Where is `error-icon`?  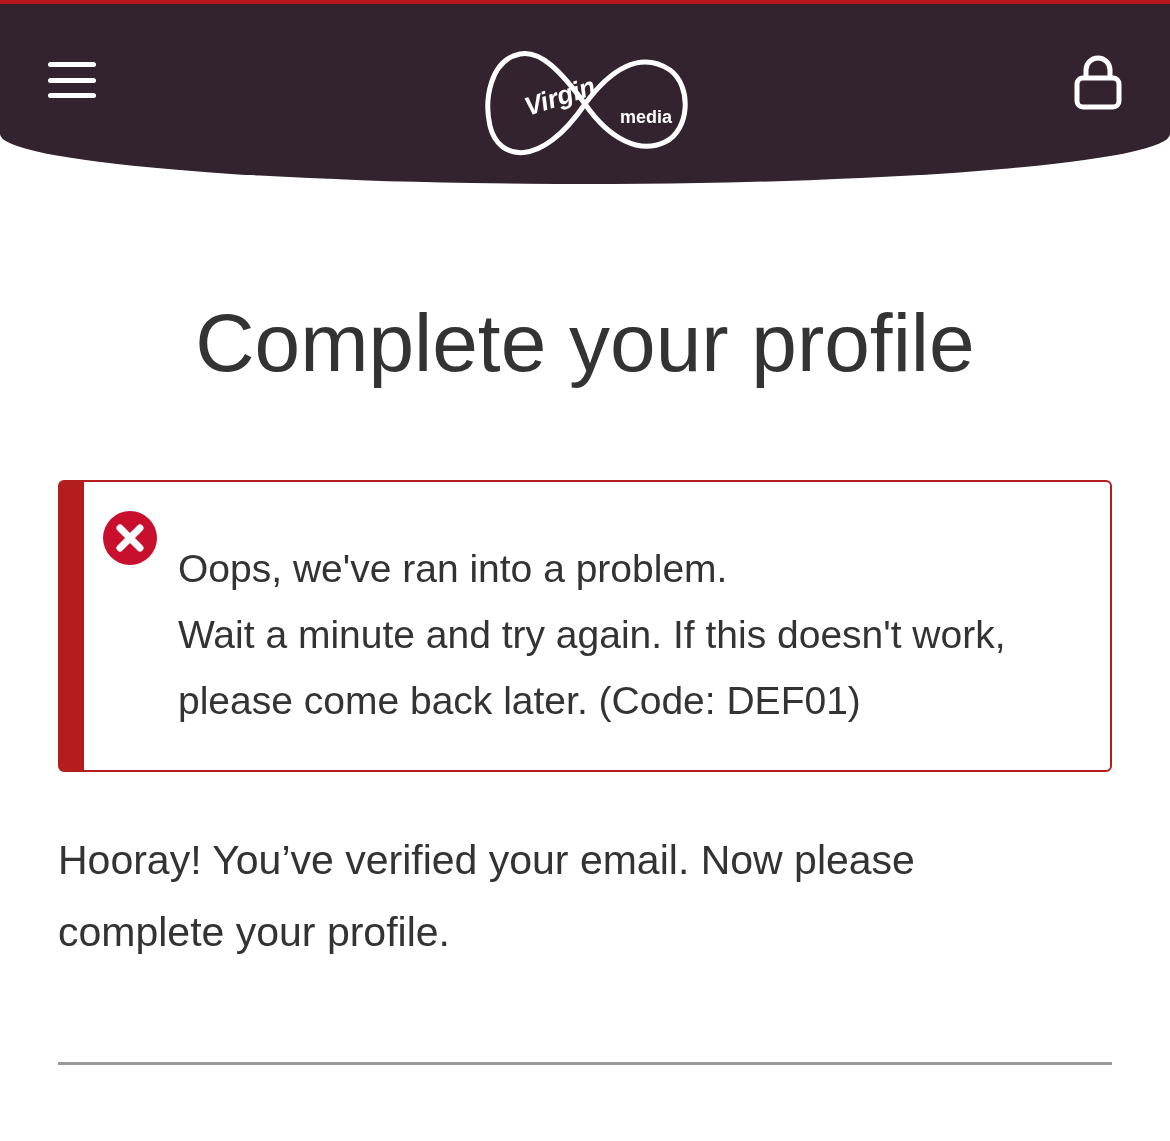 error-icon is located at coordinates (130, 538).